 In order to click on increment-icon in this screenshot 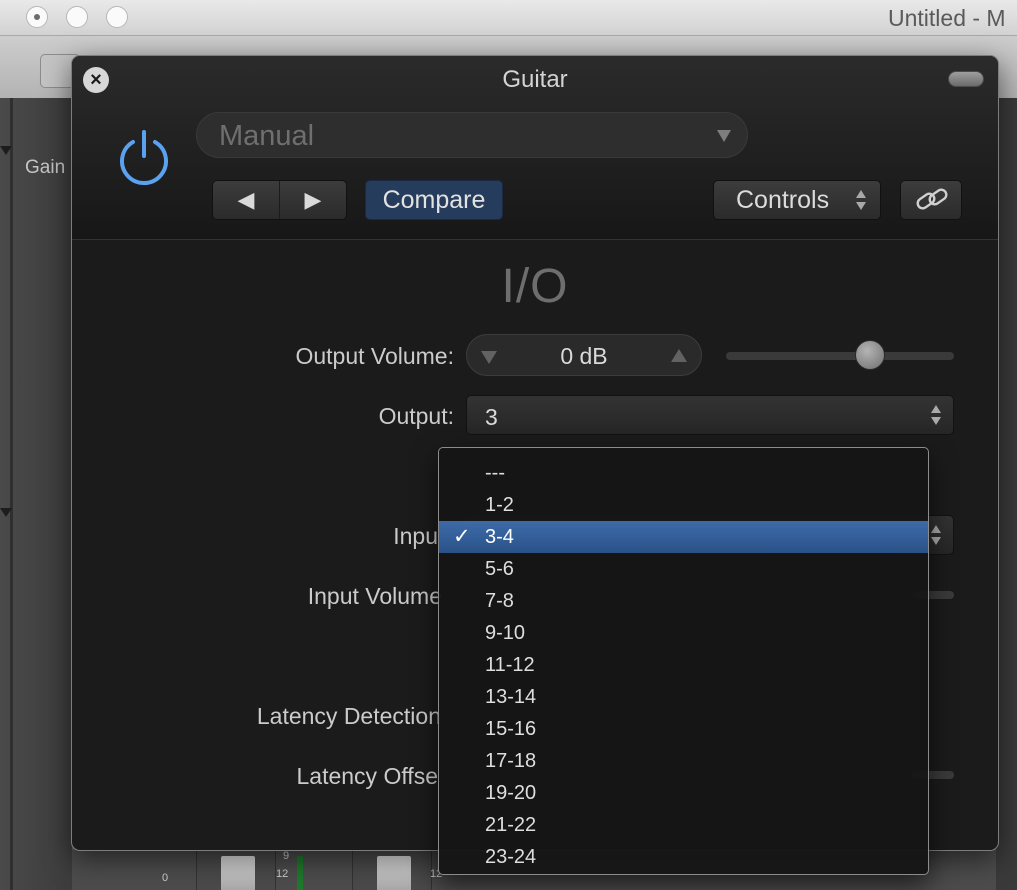, I will do `click(679, 355)`.